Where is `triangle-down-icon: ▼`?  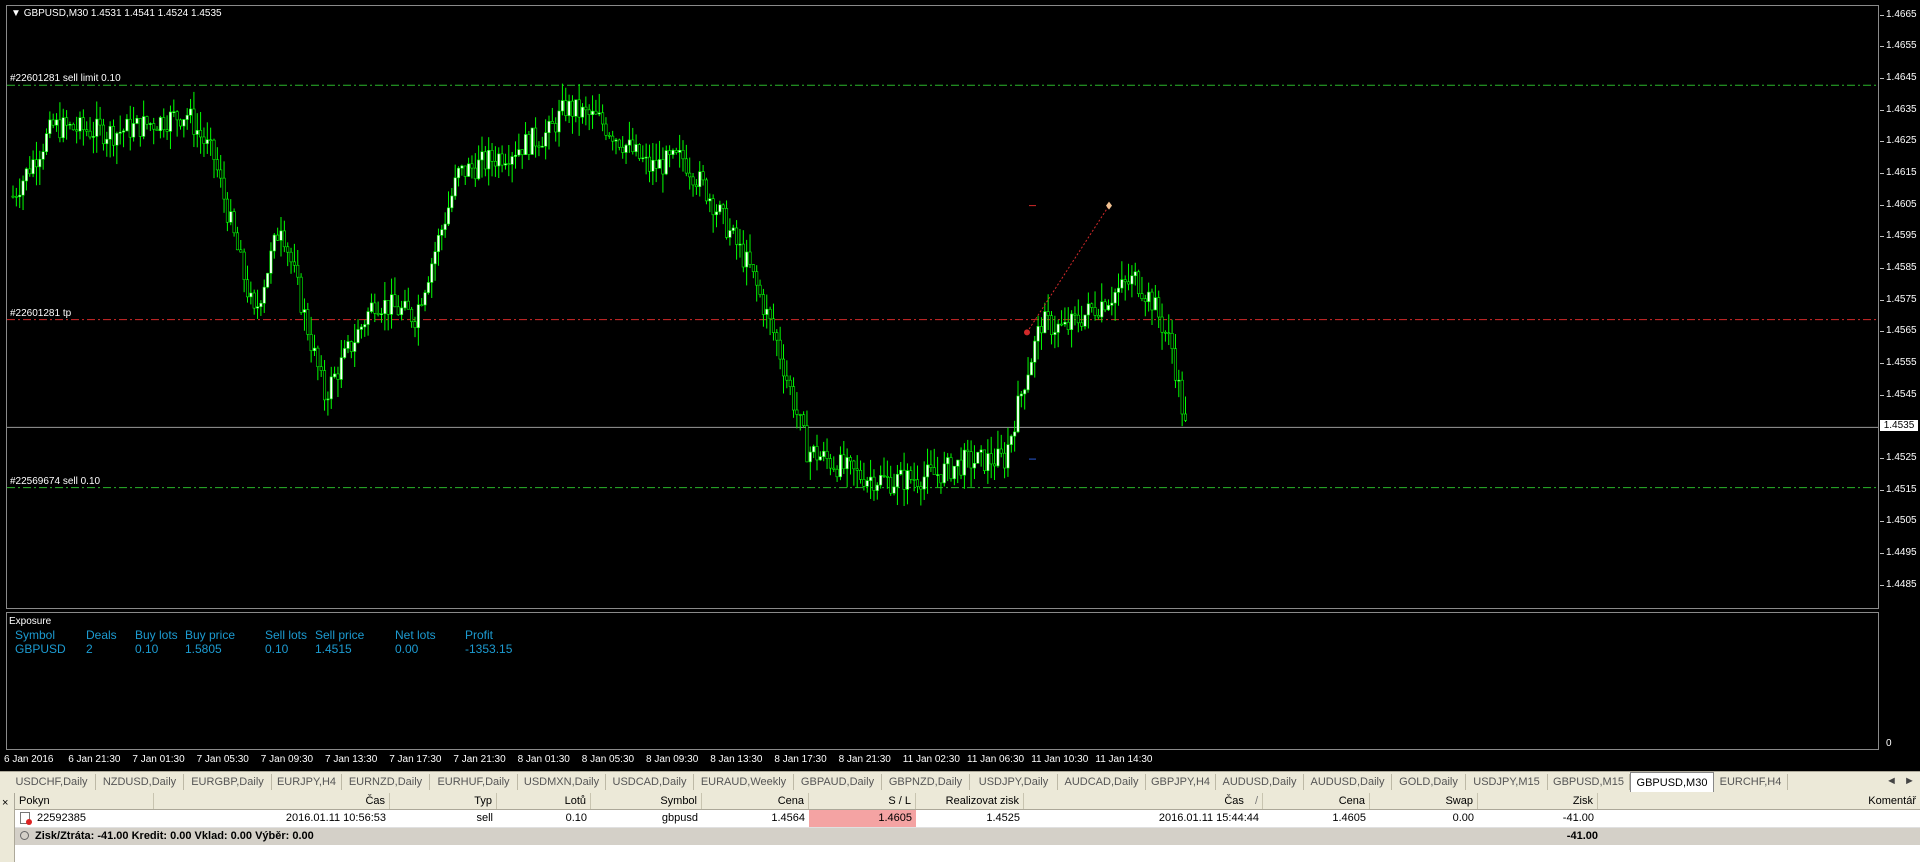 triangle-down-icon: ▼ is located at coordinates (16, 13).